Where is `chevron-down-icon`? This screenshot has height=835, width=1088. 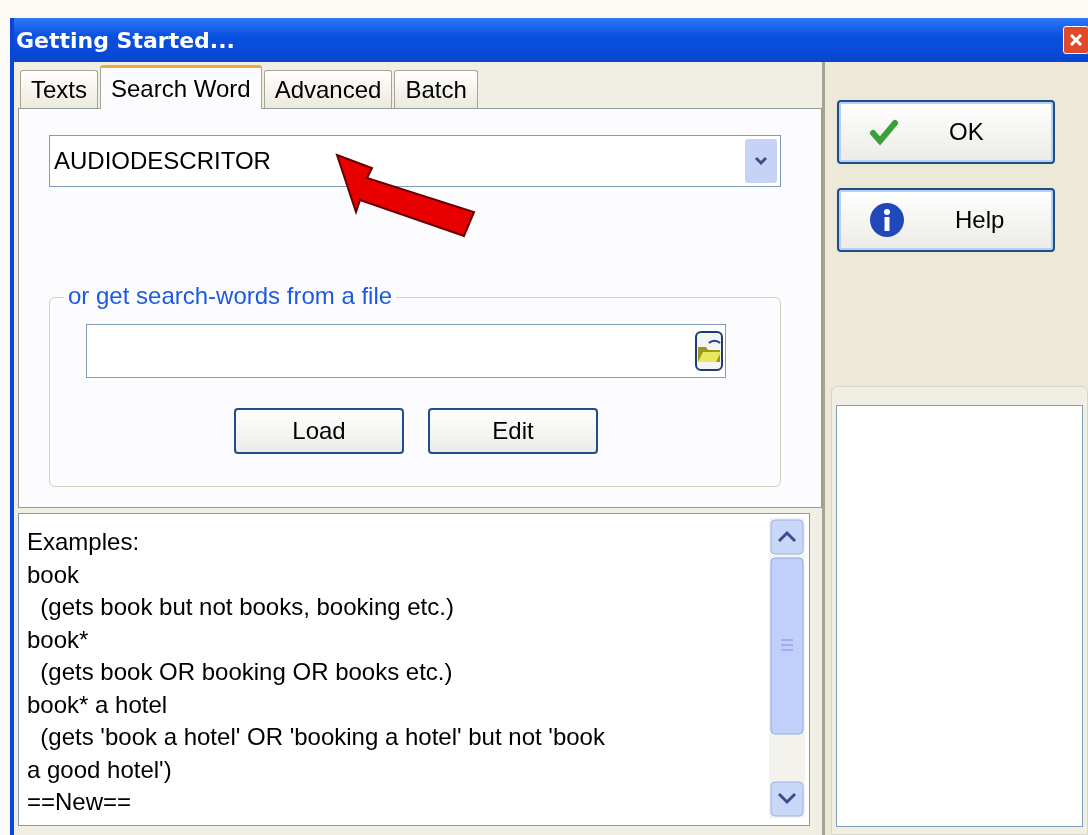
chevron-down-icon is located at coordinates (761, 161).